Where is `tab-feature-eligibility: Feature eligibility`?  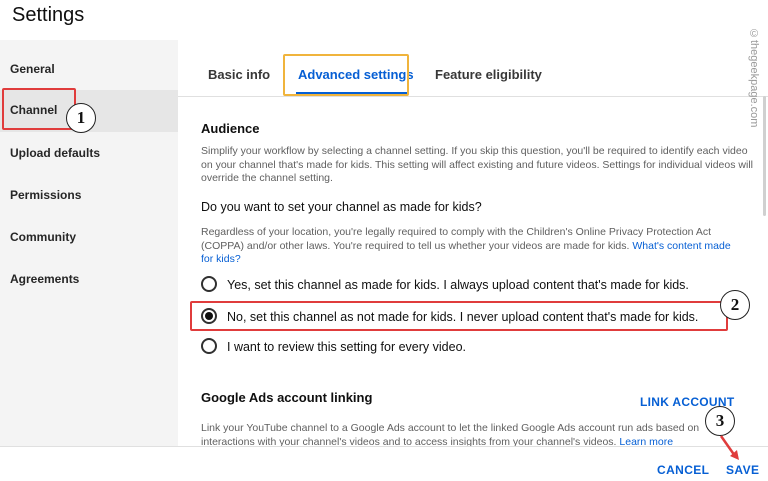 tab-feature-eligibility: Feature eligibility is located at coordinates (488, 74).